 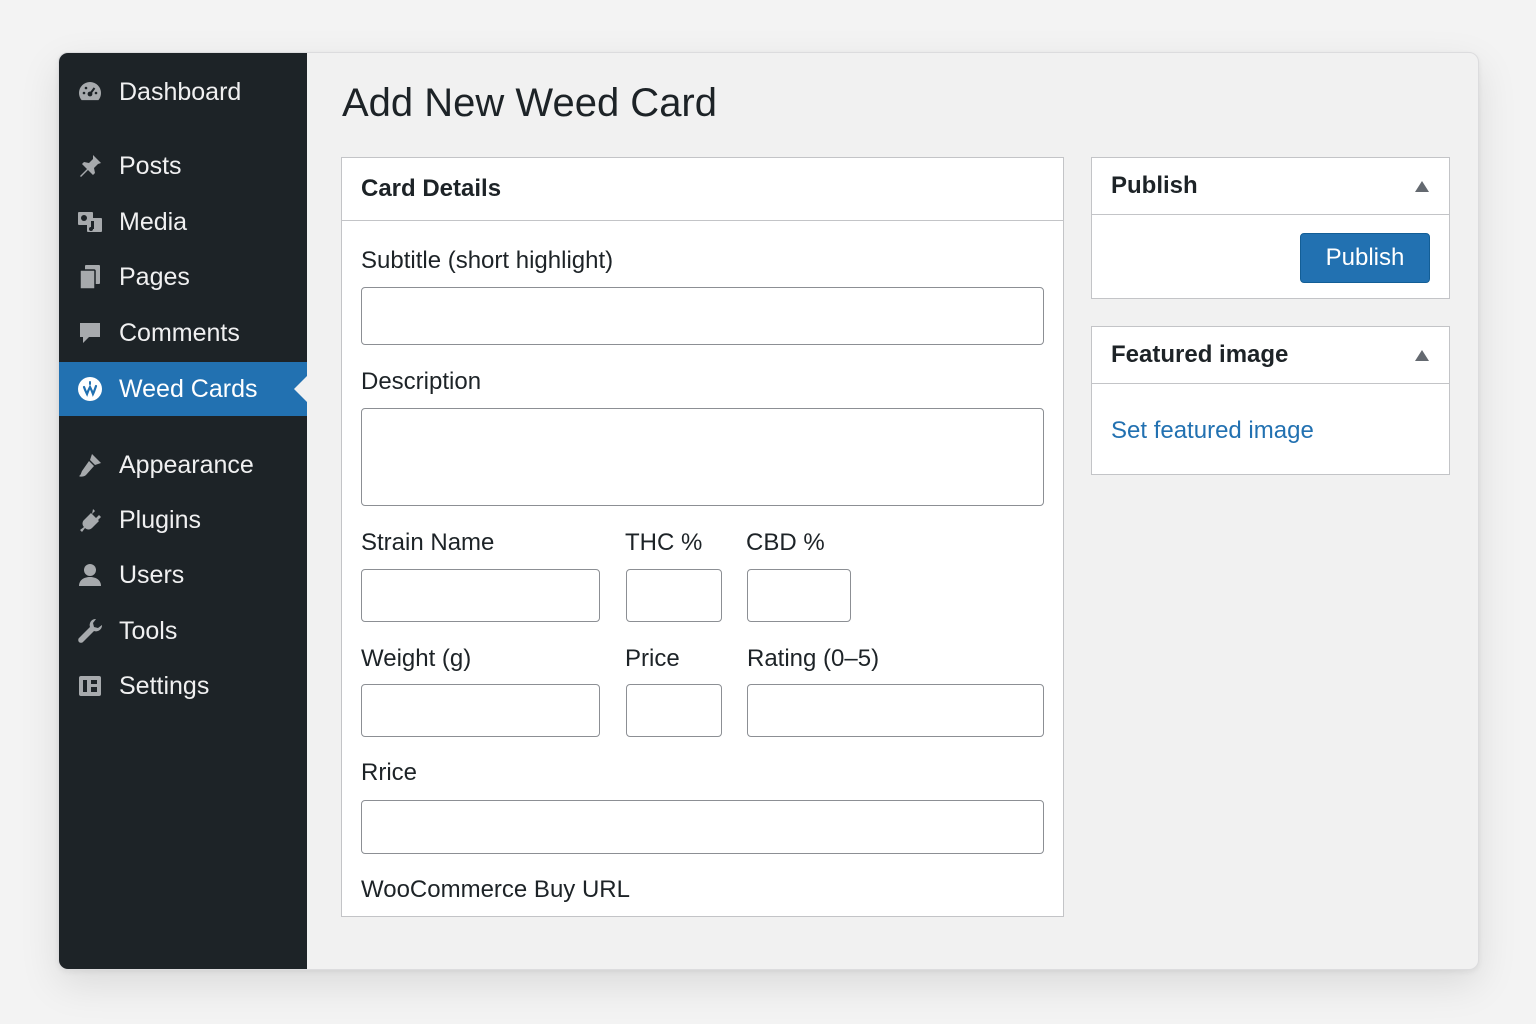 I want to click on rrice-label: Rrice, so click(x=389, y=772).